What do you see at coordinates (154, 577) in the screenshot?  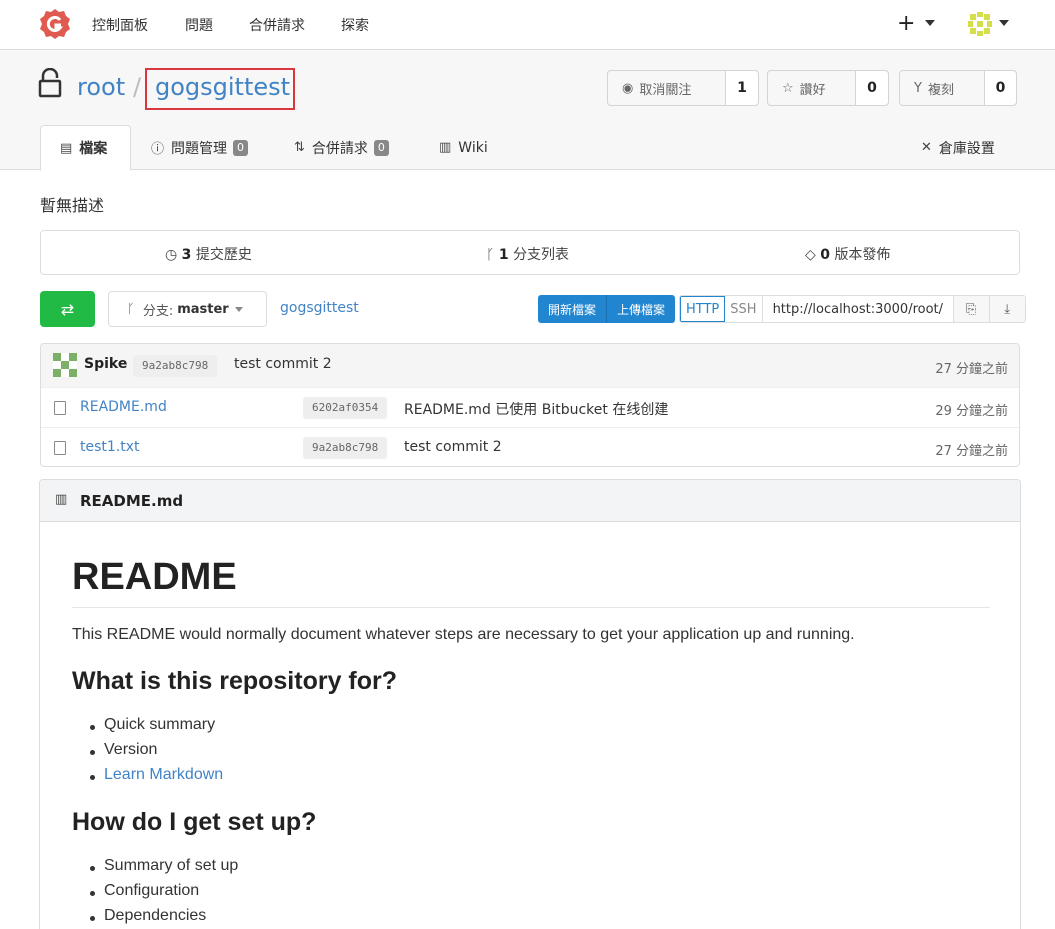 I see `readme-title: README` at bounding box center [154, 577].